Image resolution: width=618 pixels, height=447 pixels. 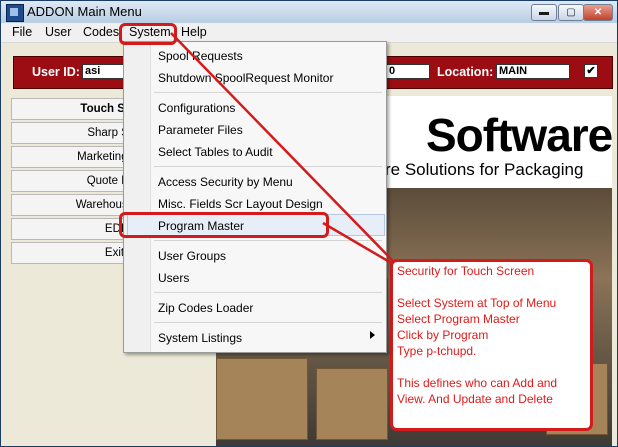 What do you see at coordinates (245, 78) in the screenshot?
I see `menu-item-shutdown-spool: Shutdown SpoolRequest Monitor` at bounding box center [245, 78].